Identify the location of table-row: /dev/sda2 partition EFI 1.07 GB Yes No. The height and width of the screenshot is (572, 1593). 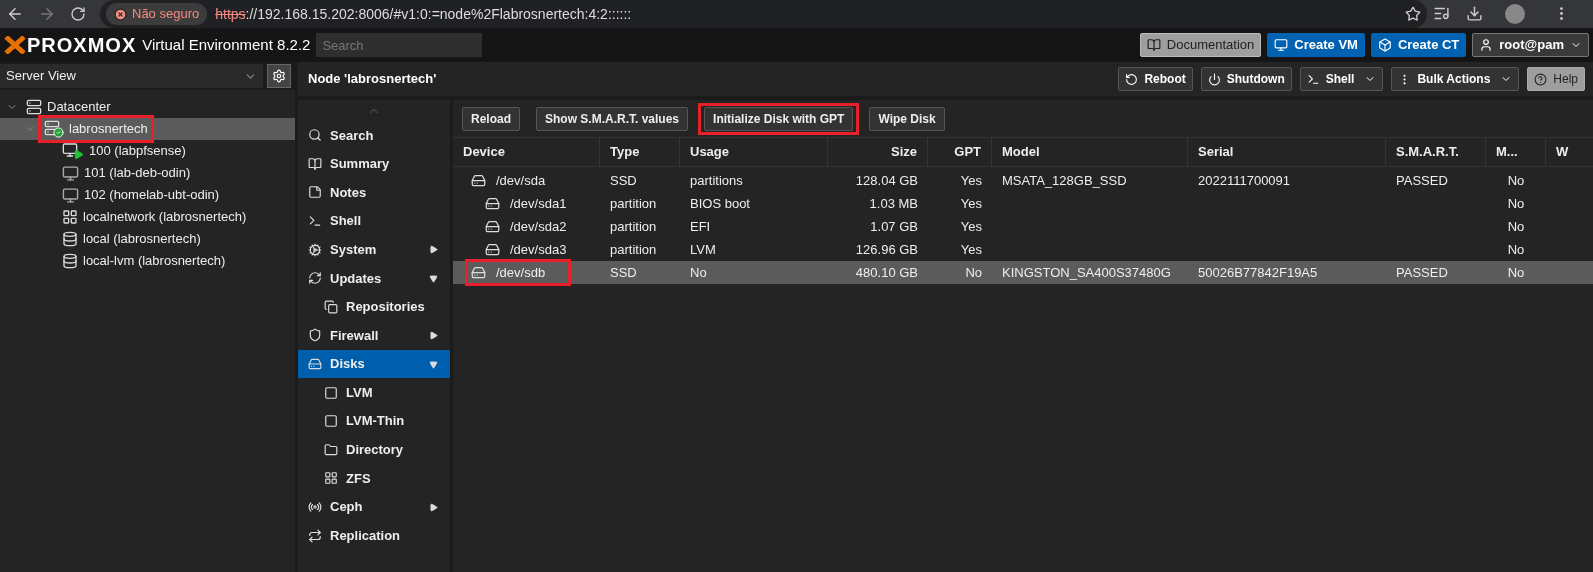
(1023, 226).